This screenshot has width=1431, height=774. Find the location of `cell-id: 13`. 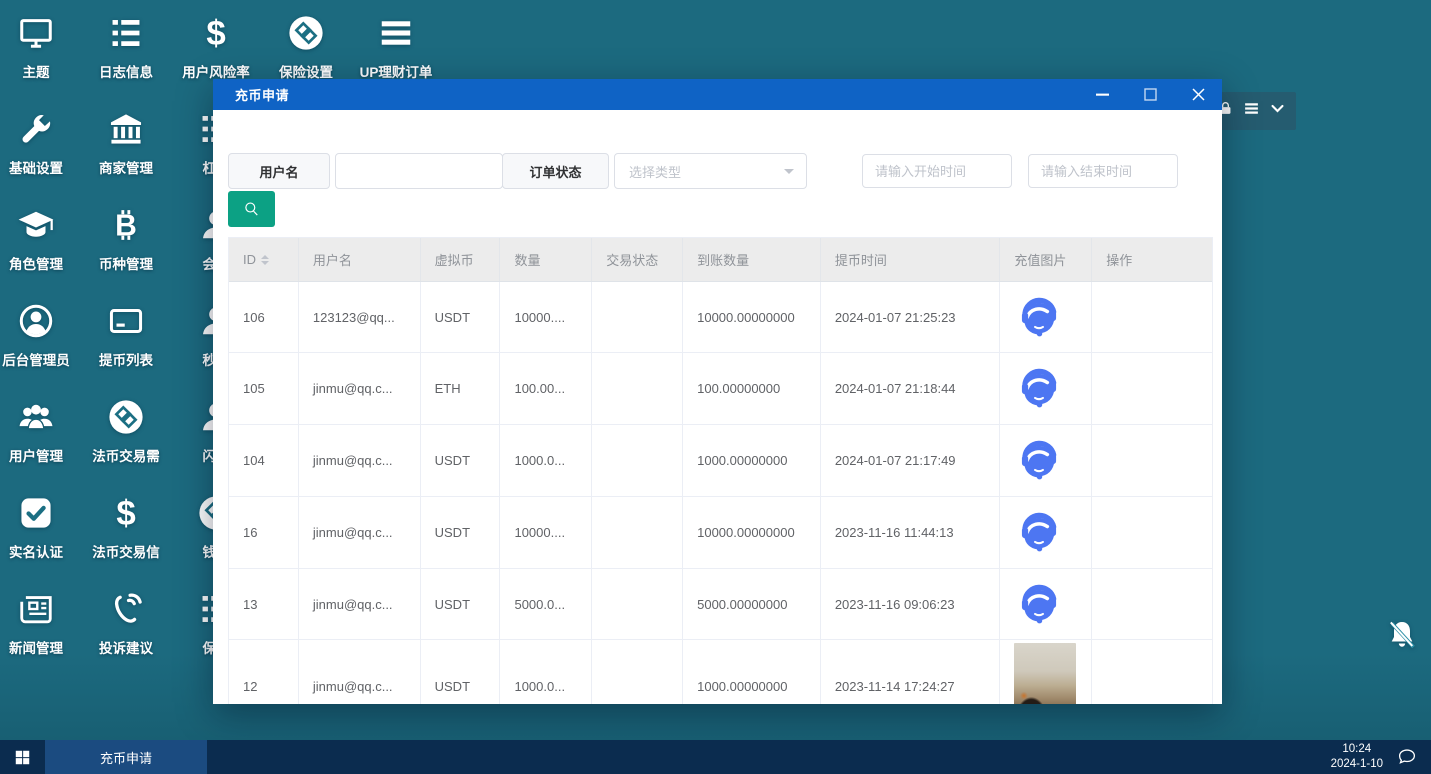

cell-id: 13 is located at coordinates (264, 604).